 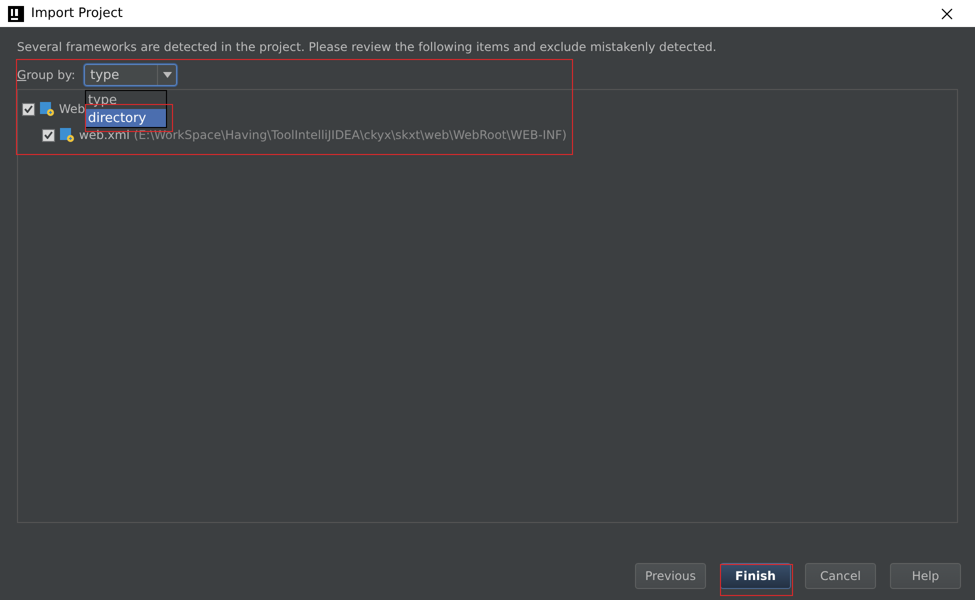 What do you see at coordinates (16, 14) in the screenshot?
I see `app-logo-icon` at bounding box center [16, 14].